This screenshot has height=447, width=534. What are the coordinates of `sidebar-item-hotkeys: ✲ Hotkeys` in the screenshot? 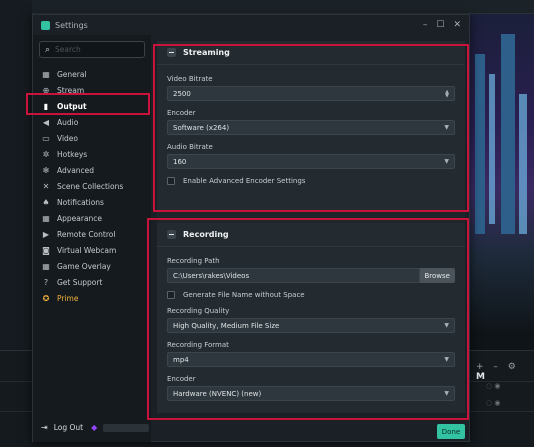 It's located at (92, 154).